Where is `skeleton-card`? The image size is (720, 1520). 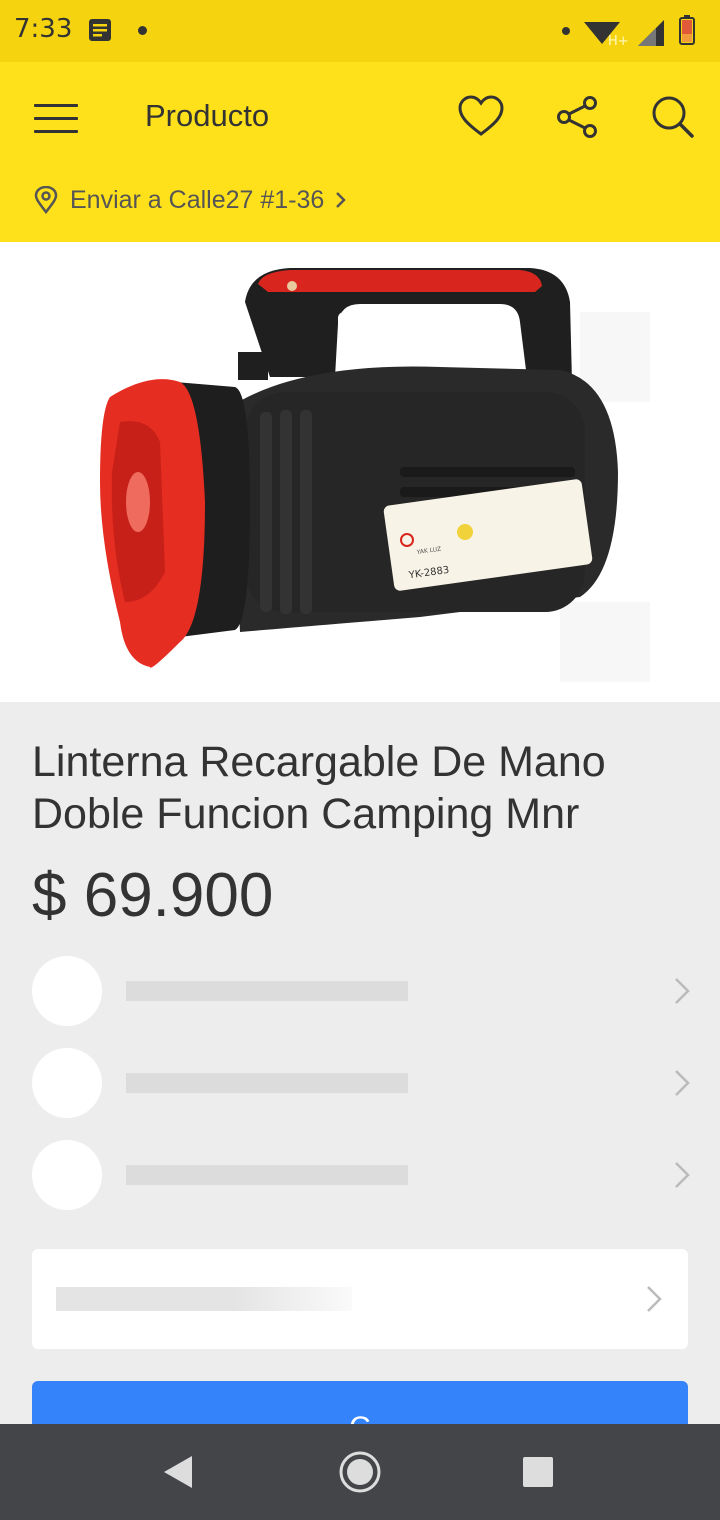
skeleton-card is located at coordinates (360, 1299).